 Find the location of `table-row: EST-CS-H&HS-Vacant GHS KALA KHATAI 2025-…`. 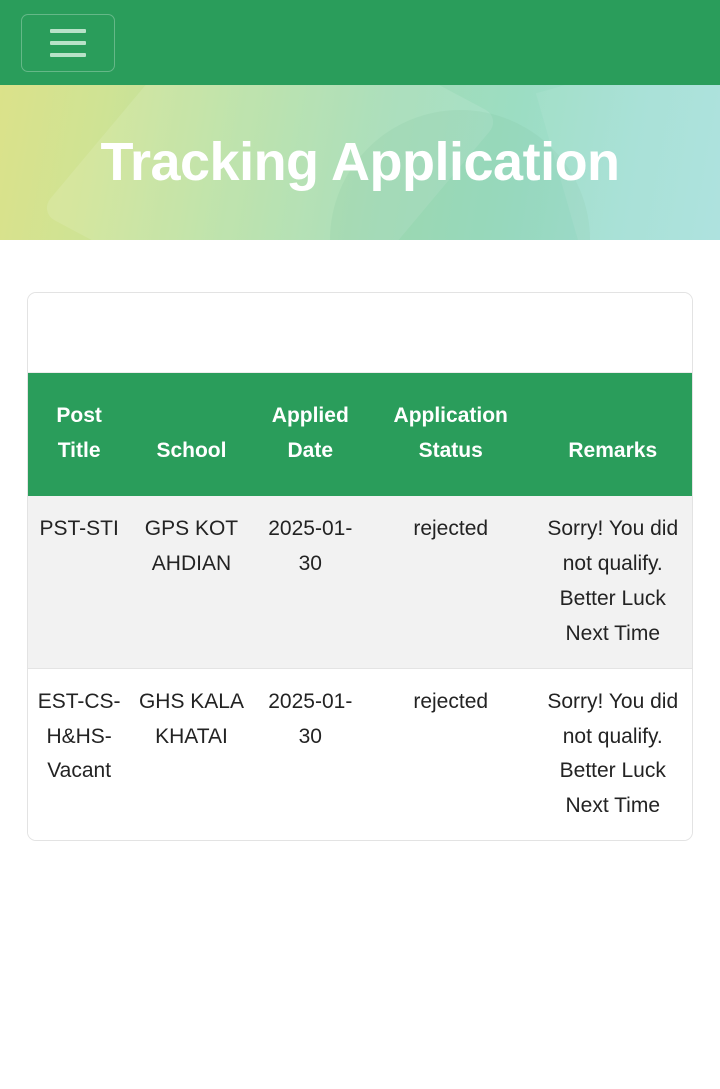

table-row: EST-CS-H&HS-Vacant GHS KALA KHATAI 2025-… is located at coordinates (360, 754).